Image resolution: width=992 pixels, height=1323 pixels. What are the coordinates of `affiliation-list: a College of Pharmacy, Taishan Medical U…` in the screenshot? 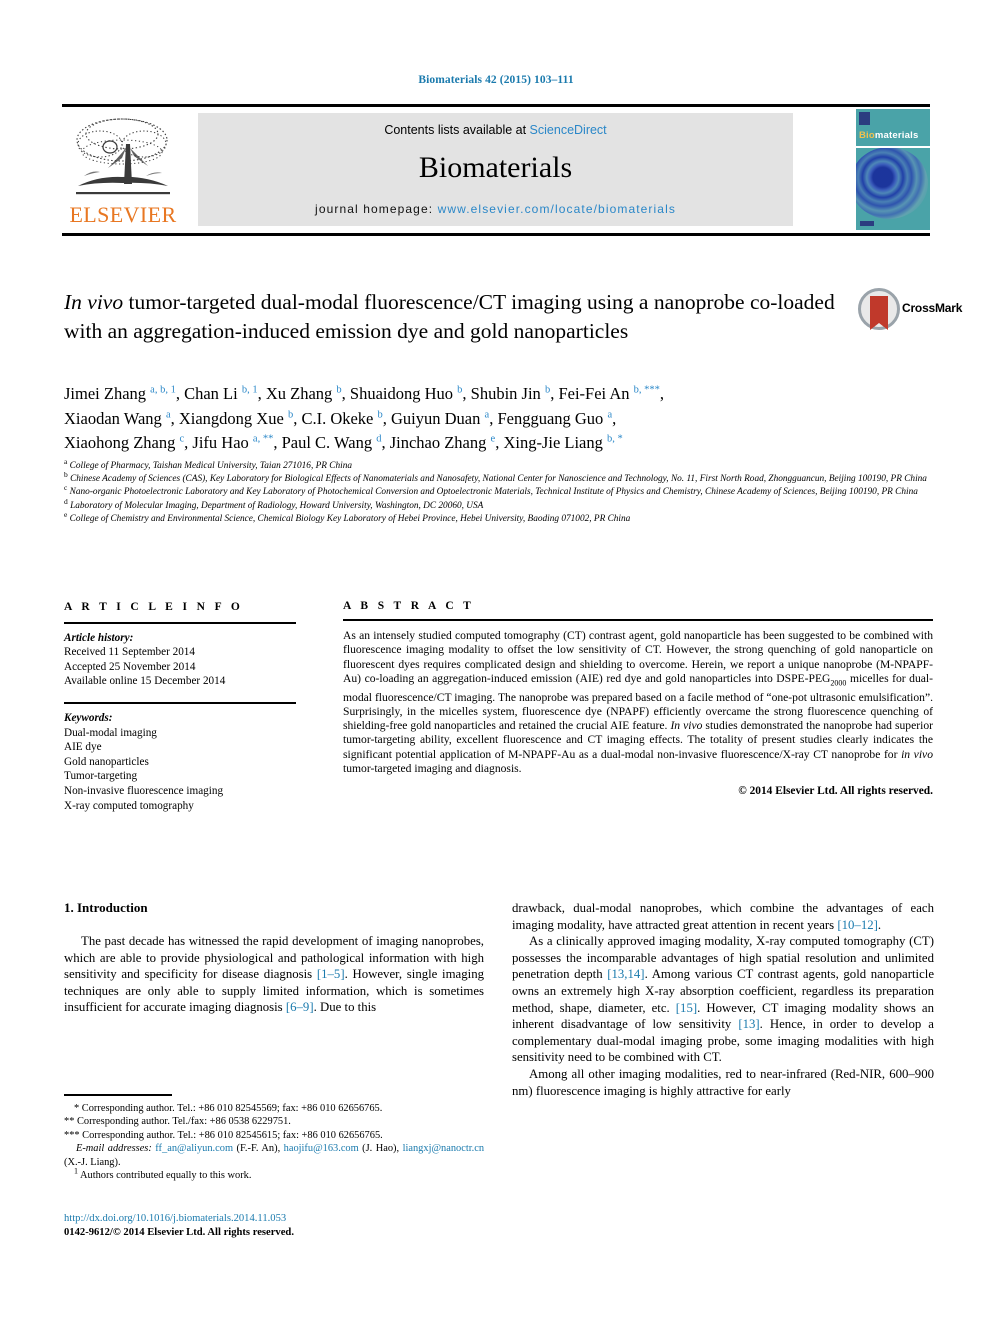 It's located at (504, 491).